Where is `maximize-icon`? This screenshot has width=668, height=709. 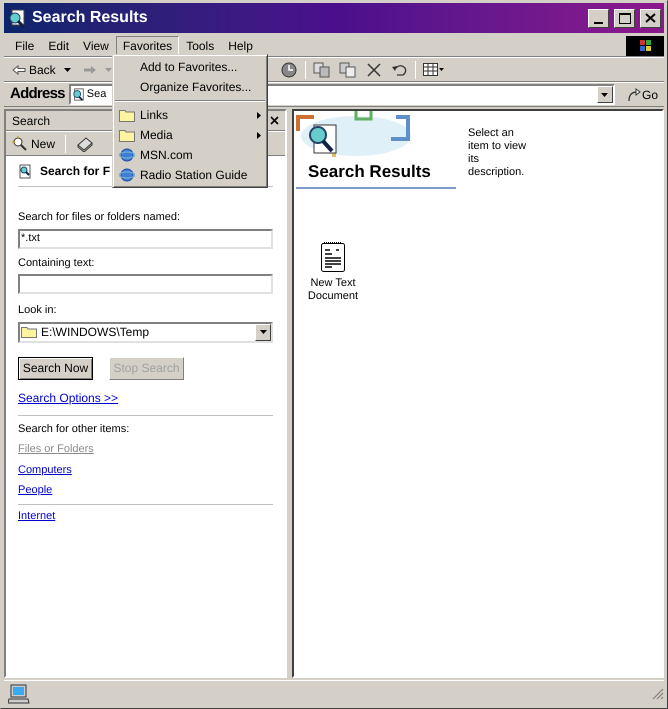 maximize-icon is located at coordinates (624, 18).